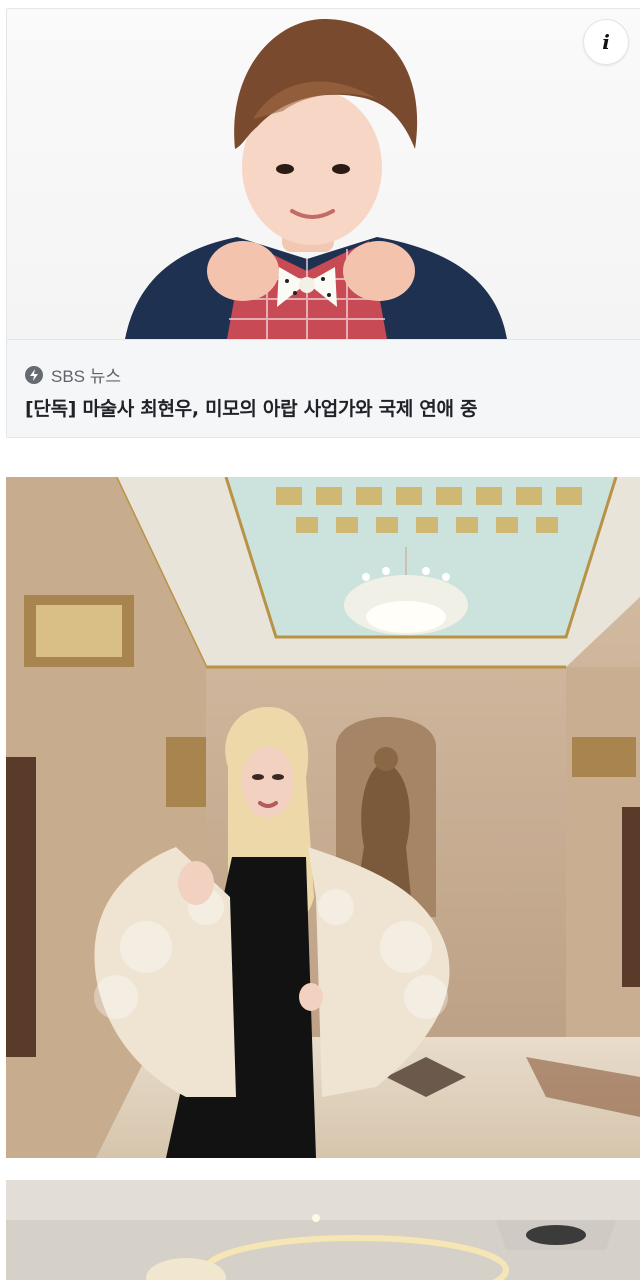 The height and width of the screenshot is (1280, 640). I want to click on boy-portrait-image, so click(316, 178).